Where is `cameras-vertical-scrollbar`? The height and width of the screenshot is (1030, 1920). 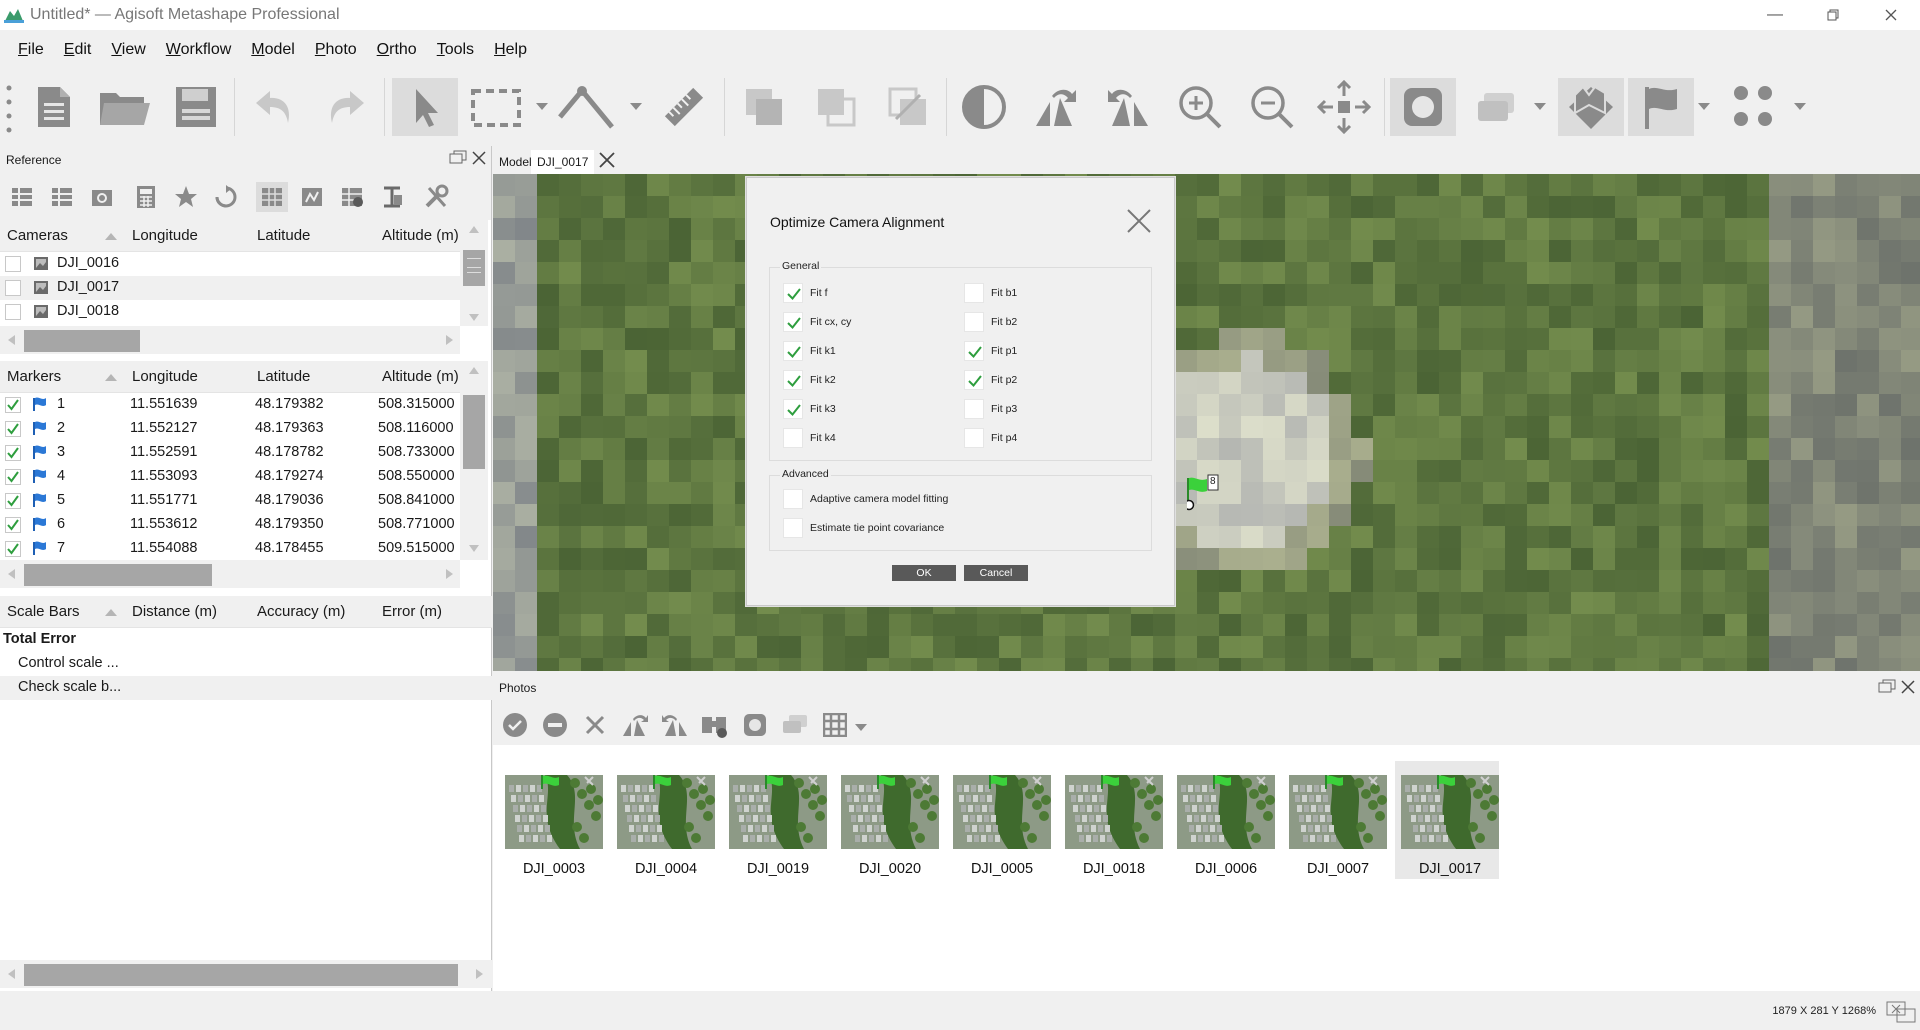 cameras-vertical-scrollbar is located at coordinates (474, 273).